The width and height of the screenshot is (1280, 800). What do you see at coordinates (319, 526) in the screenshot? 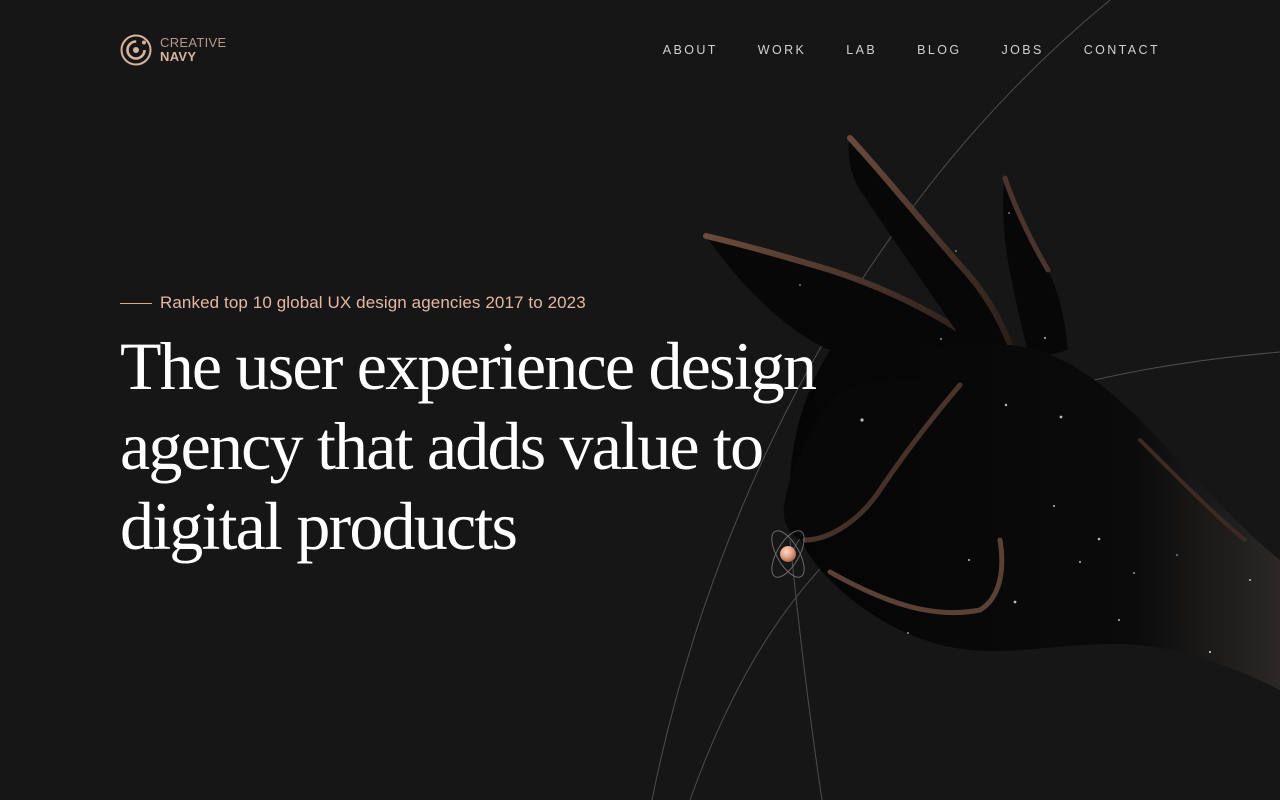
I see `headline-line-3: digital products` at bounding box center [319, 526].